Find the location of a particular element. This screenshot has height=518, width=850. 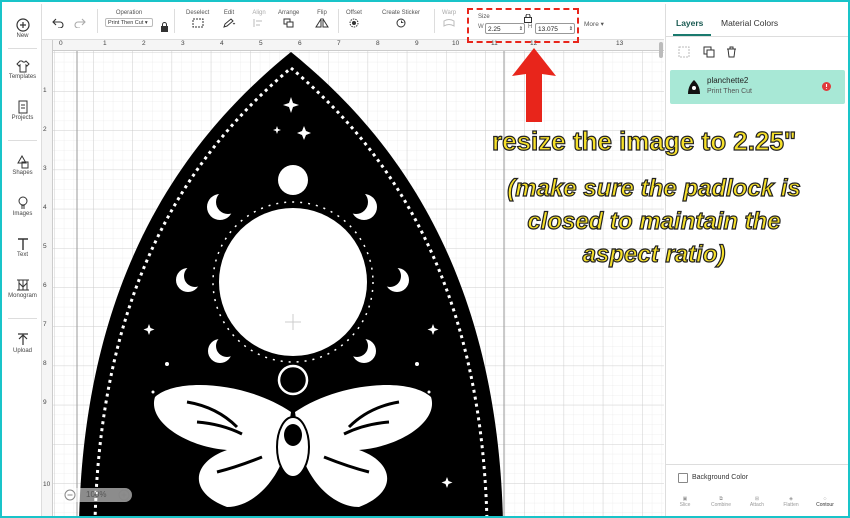

warning-icon is located at coordinates (826, 86).